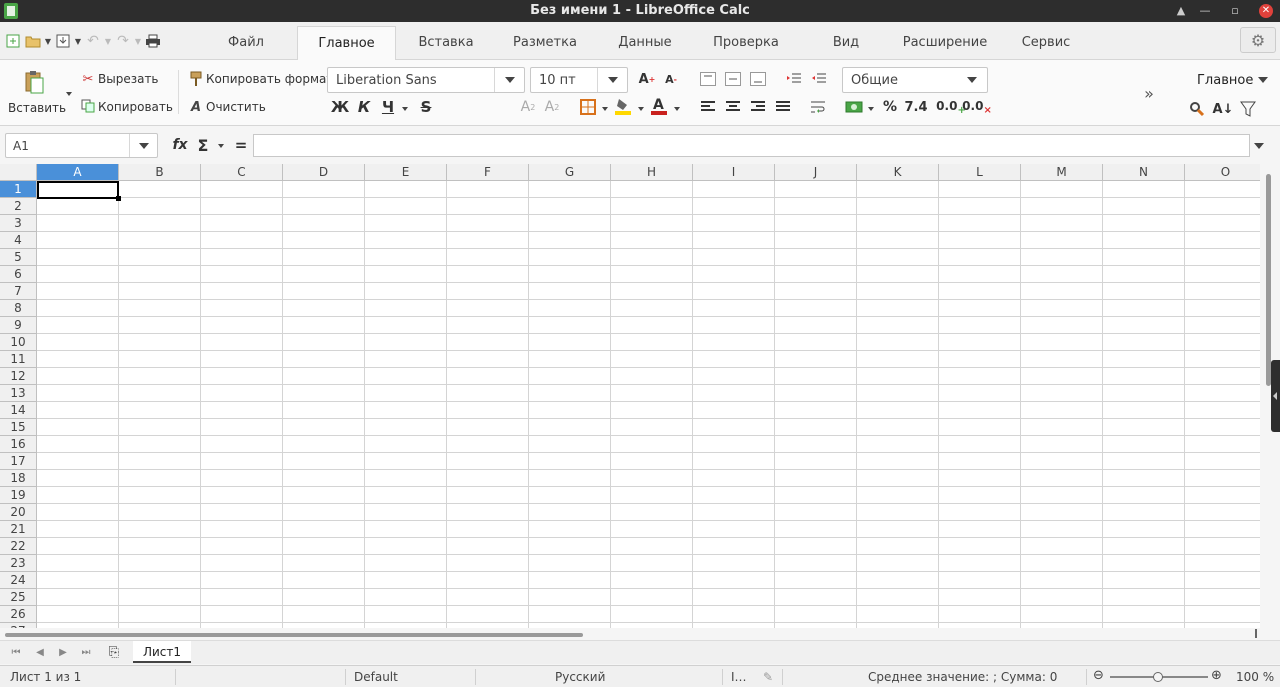 Image resolution: width=1280 pixels, height=687 pixels. I want to click on row-header: 20, so click(18, 512).